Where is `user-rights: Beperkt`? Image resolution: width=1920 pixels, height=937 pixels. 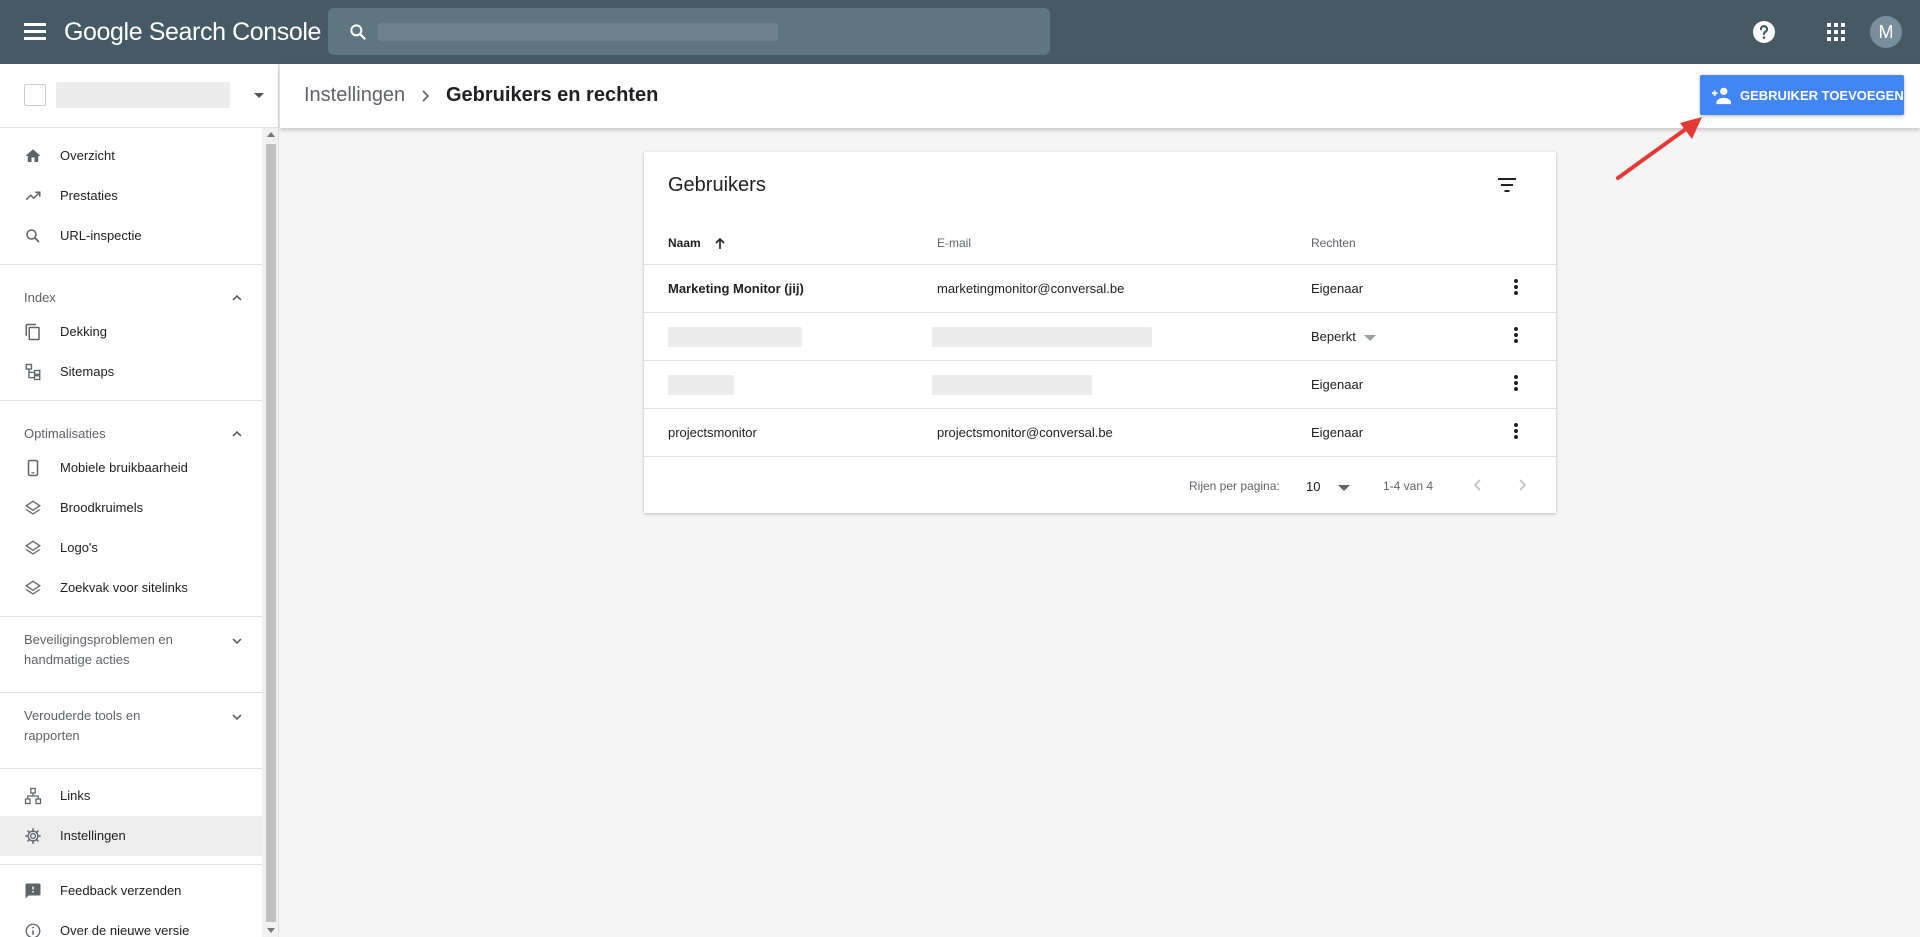
user-rights: Beperkt is located at coordinates (1333, 336).